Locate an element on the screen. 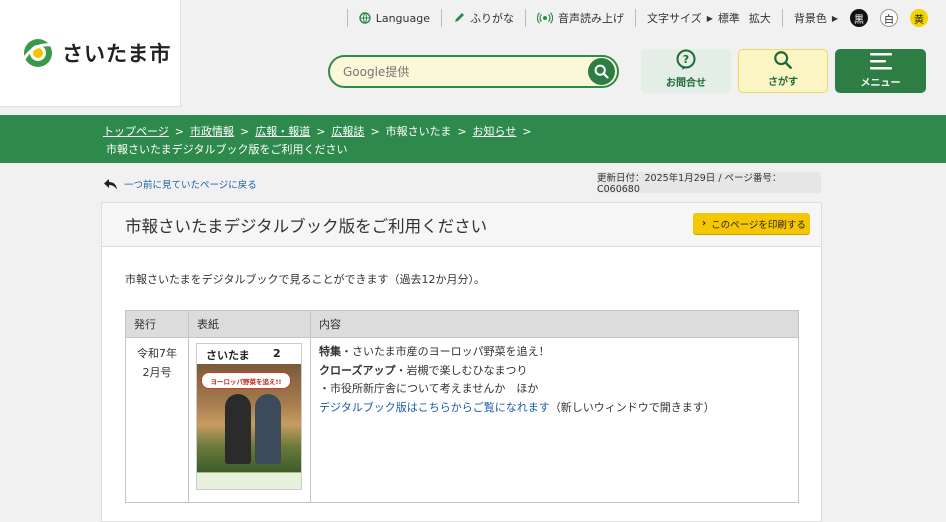  city-emblem-icon is located at coordinates (37, 53).